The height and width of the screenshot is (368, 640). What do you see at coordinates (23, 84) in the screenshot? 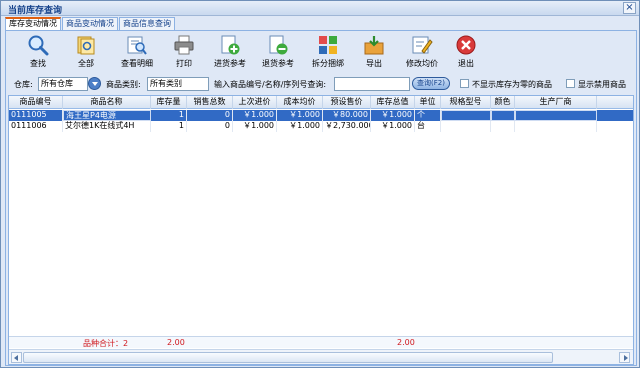
I see `warehouse-label: 仓库:` at bounding box center [23, 84].